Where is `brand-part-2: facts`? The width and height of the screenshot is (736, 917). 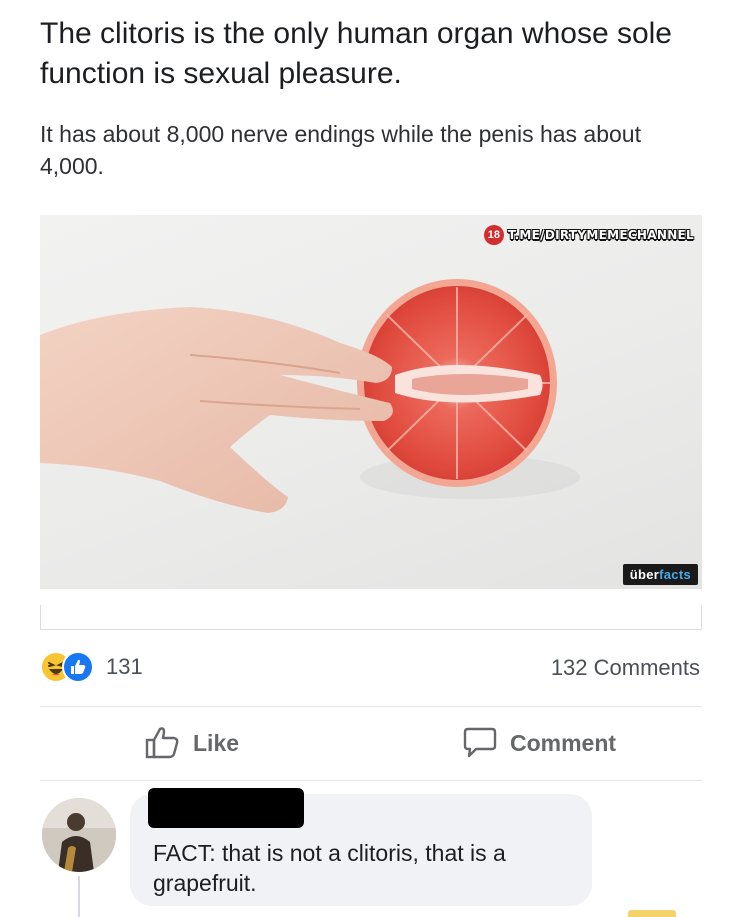 brand-part-2: facts is located at coordinates (675, 574).